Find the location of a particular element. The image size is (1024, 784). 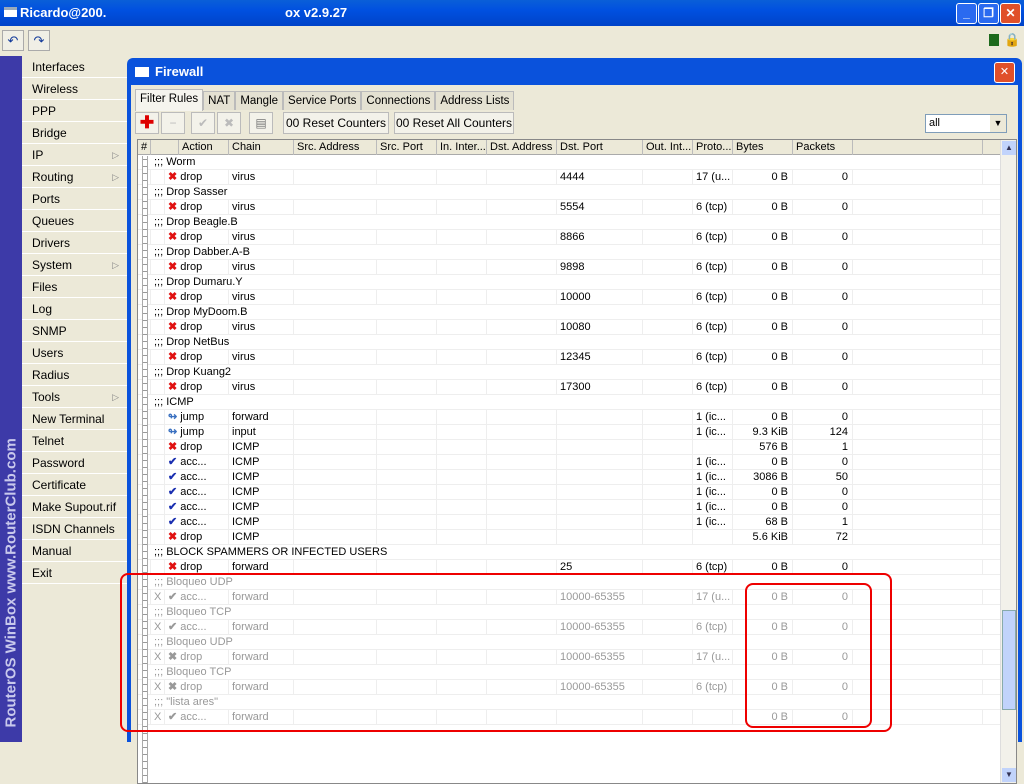

comment-row: ;;; Drop Kuang2 is located at coordinates (569, 372).